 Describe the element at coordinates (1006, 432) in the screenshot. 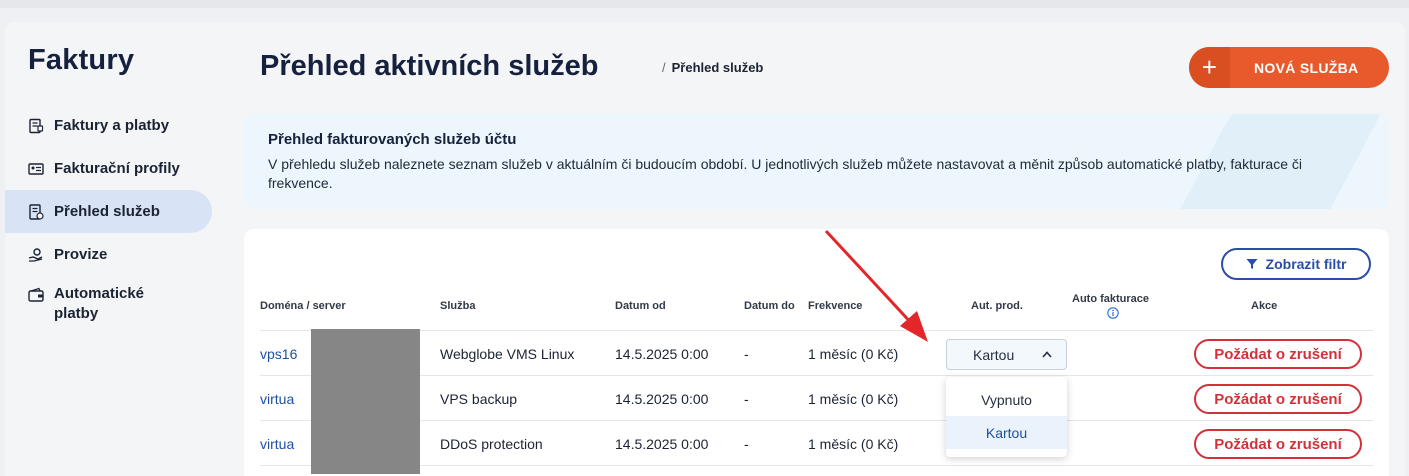

I see `dropdown-option-card: Kartou` at that location.